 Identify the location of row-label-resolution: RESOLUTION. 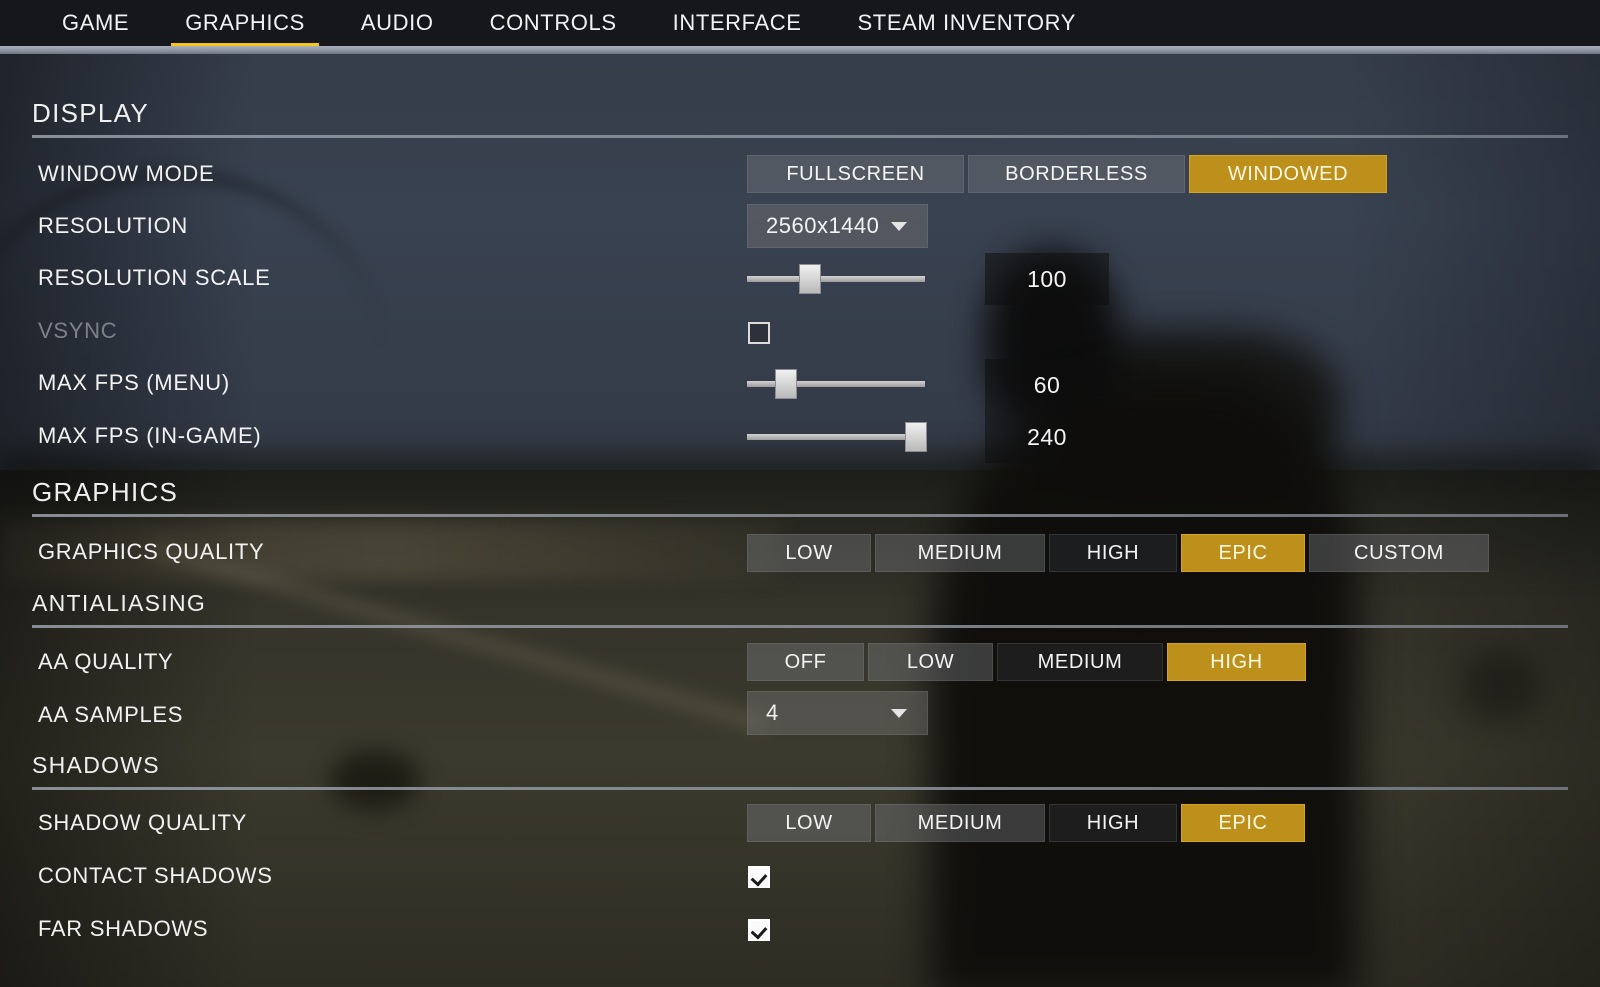
(113, 225).